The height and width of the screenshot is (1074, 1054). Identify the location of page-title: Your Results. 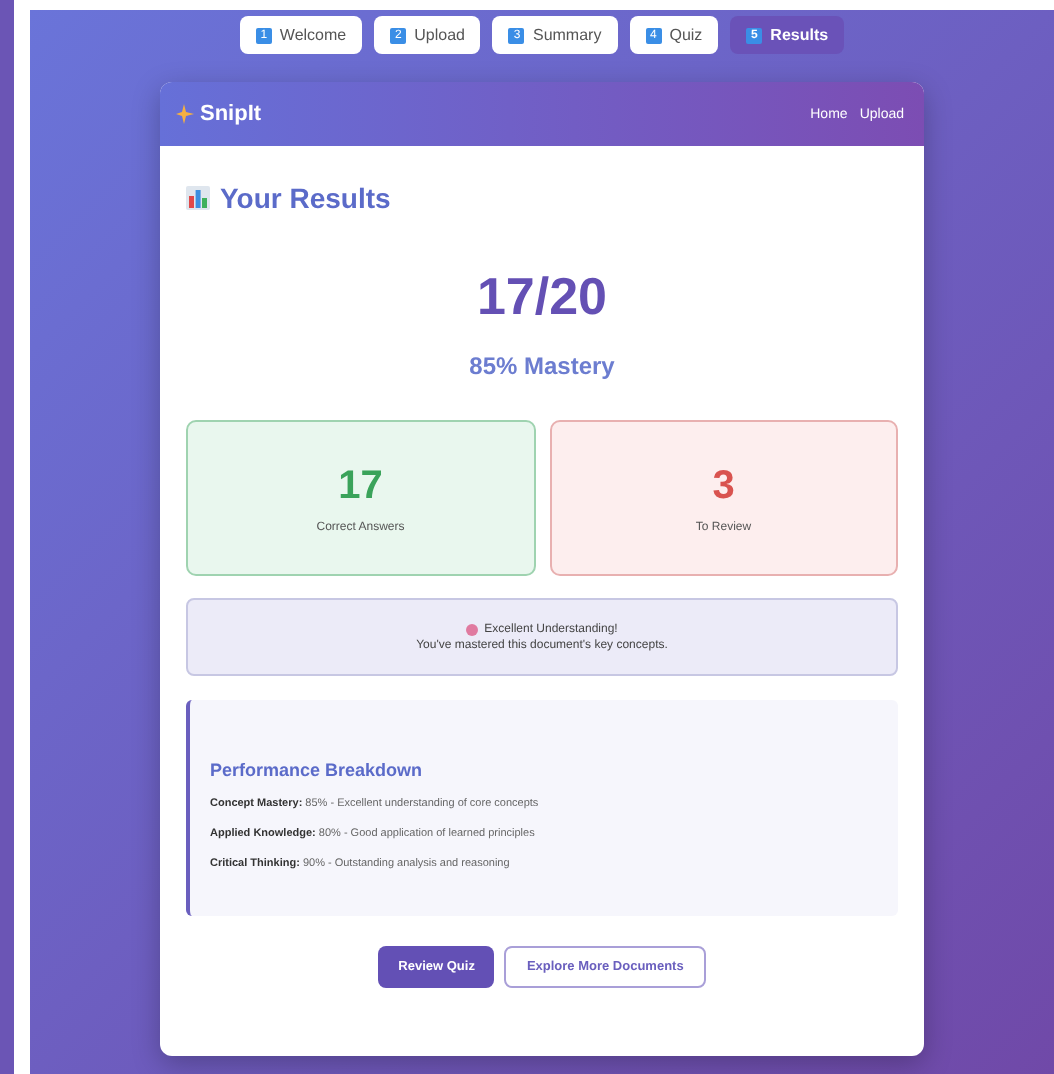
(305, 198).